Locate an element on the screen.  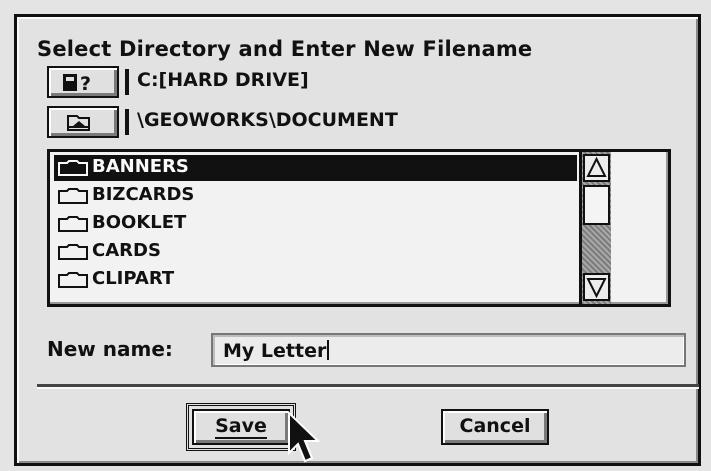
new-name-label: New name: is located at coordinates (110, 349).